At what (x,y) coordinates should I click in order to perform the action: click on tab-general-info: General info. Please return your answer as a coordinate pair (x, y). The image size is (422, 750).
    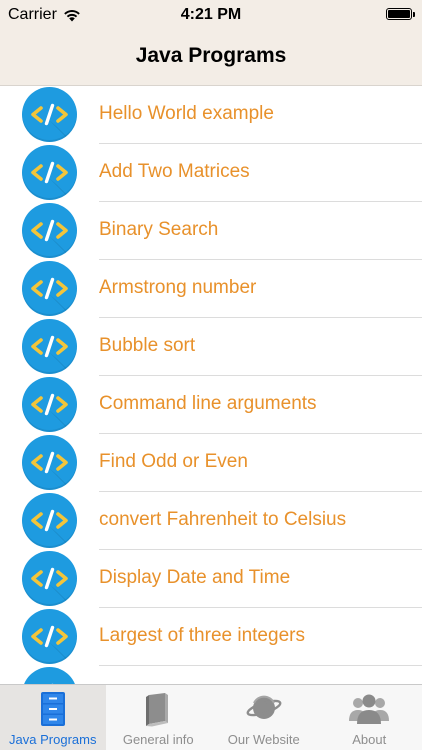
    Looking at the image, I should click on (159, 717).